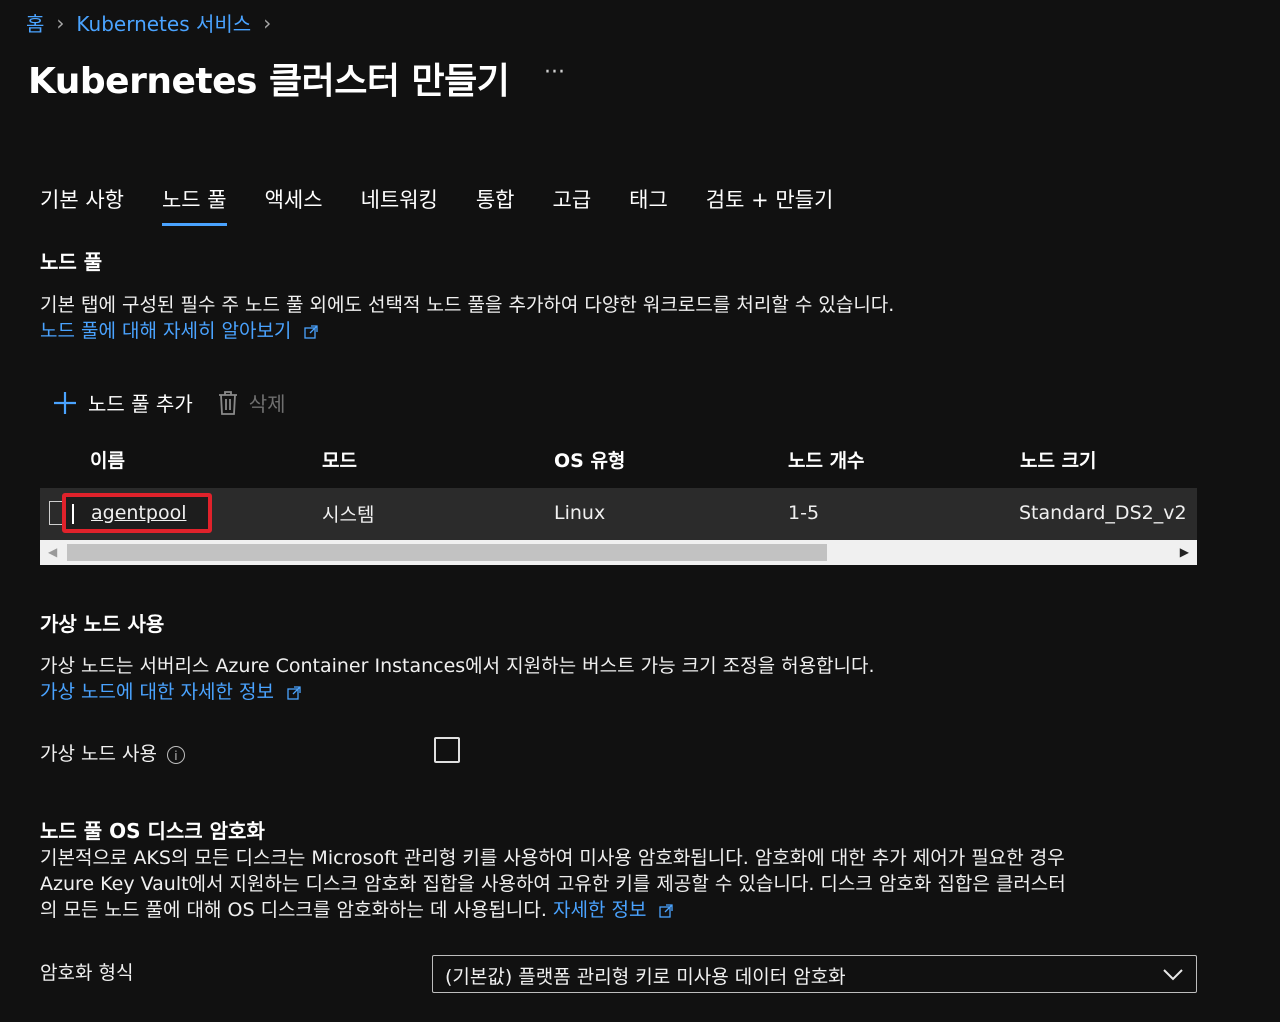 The width and height of the screenshot is (1280, 1022). Describe the element at coordinates (1103, 513) in the screenshot. I see `cell-node-size: Standard_DS2_v2` at that location.